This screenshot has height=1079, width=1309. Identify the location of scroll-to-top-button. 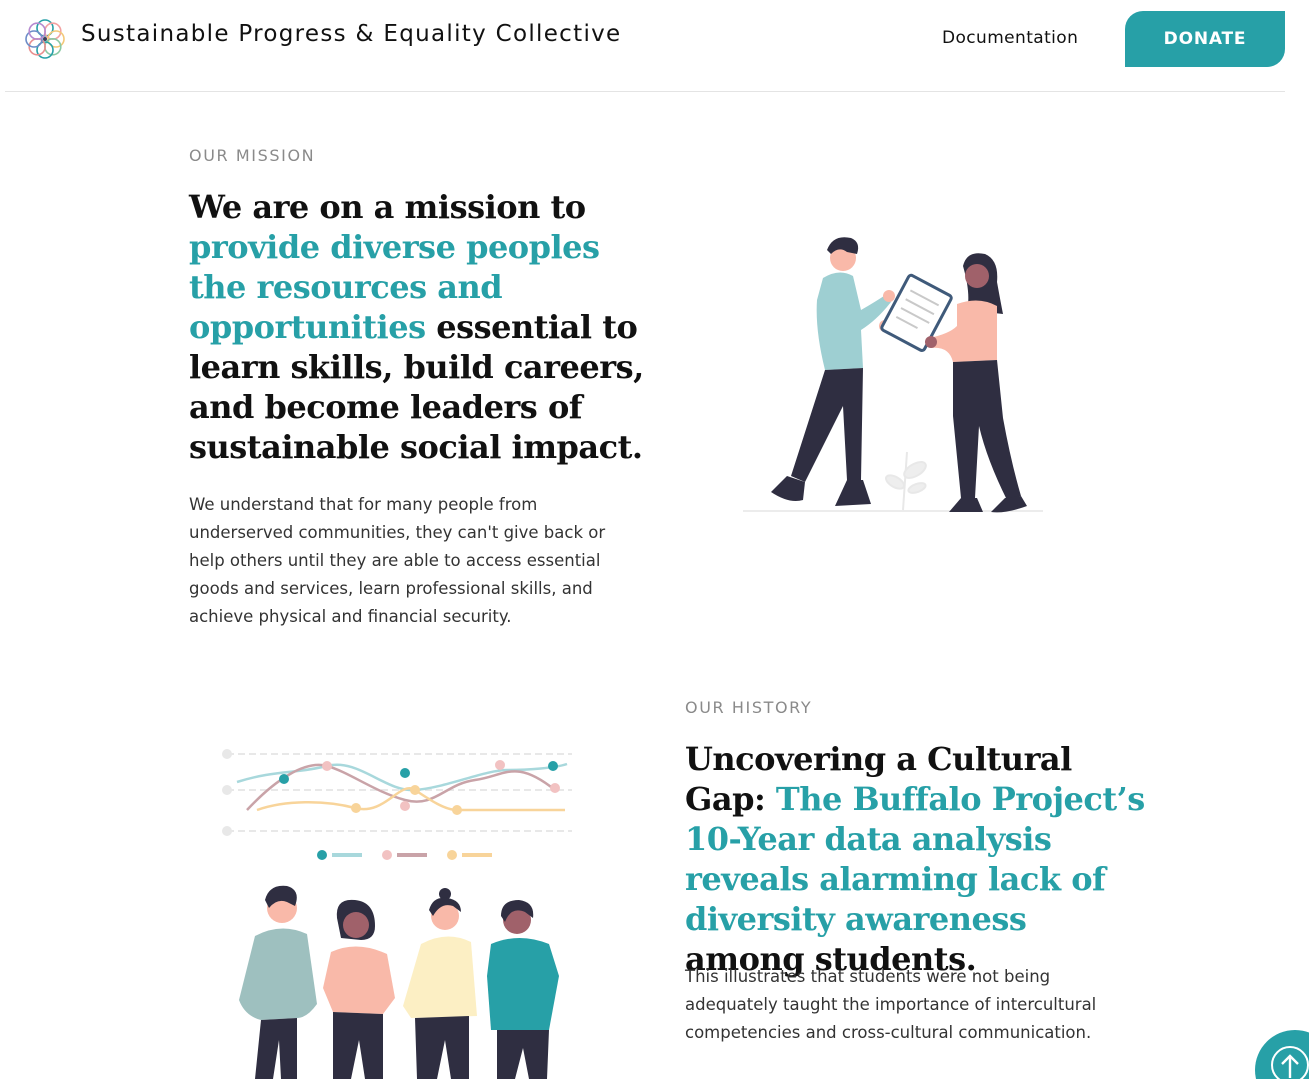
(1282, 1054).